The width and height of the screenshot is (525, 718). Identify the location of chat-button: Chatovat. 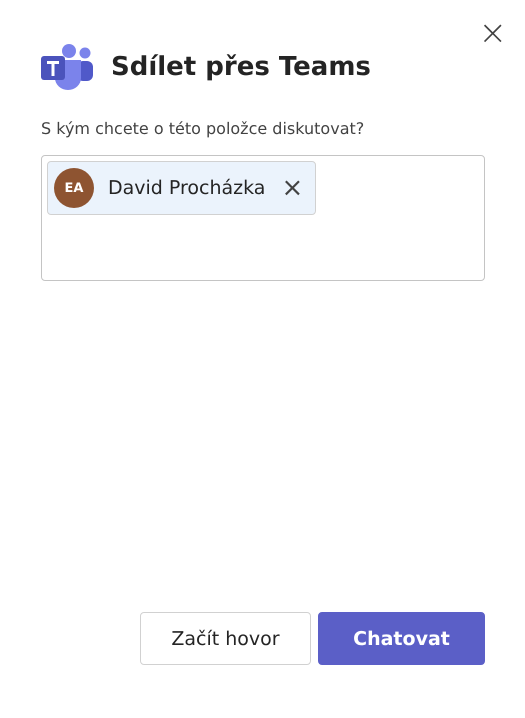
(401, 638).